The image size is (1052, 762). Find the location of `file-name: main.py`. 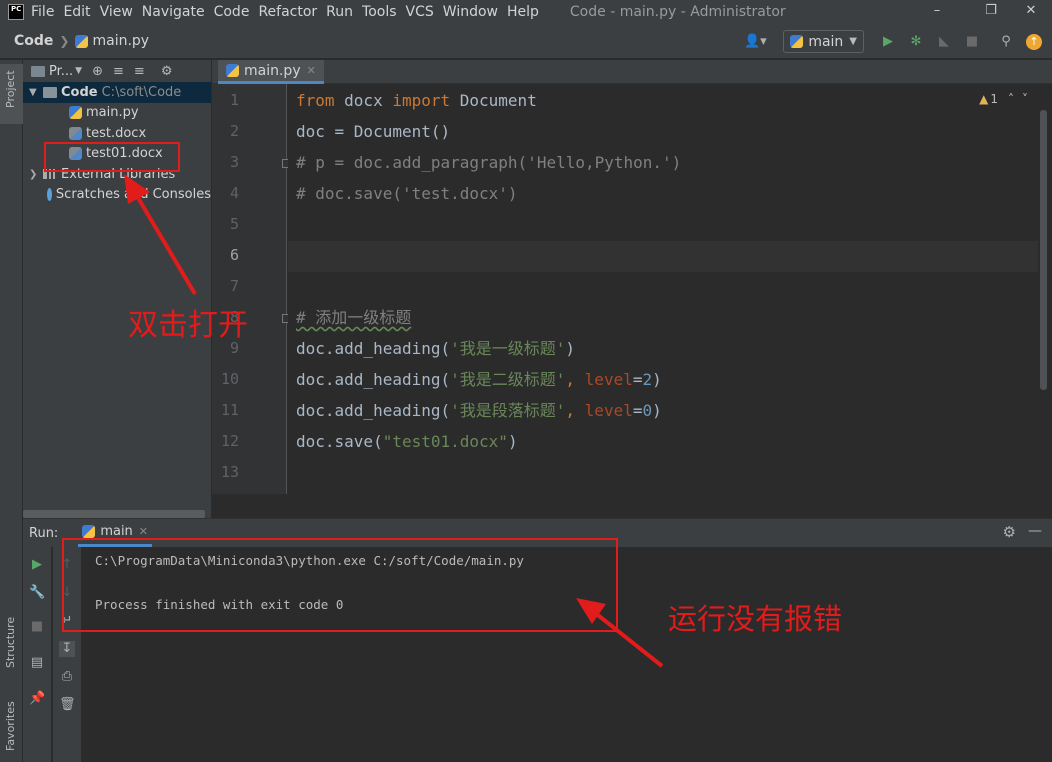

file-name: main.py is located at coordinates (112, 113).